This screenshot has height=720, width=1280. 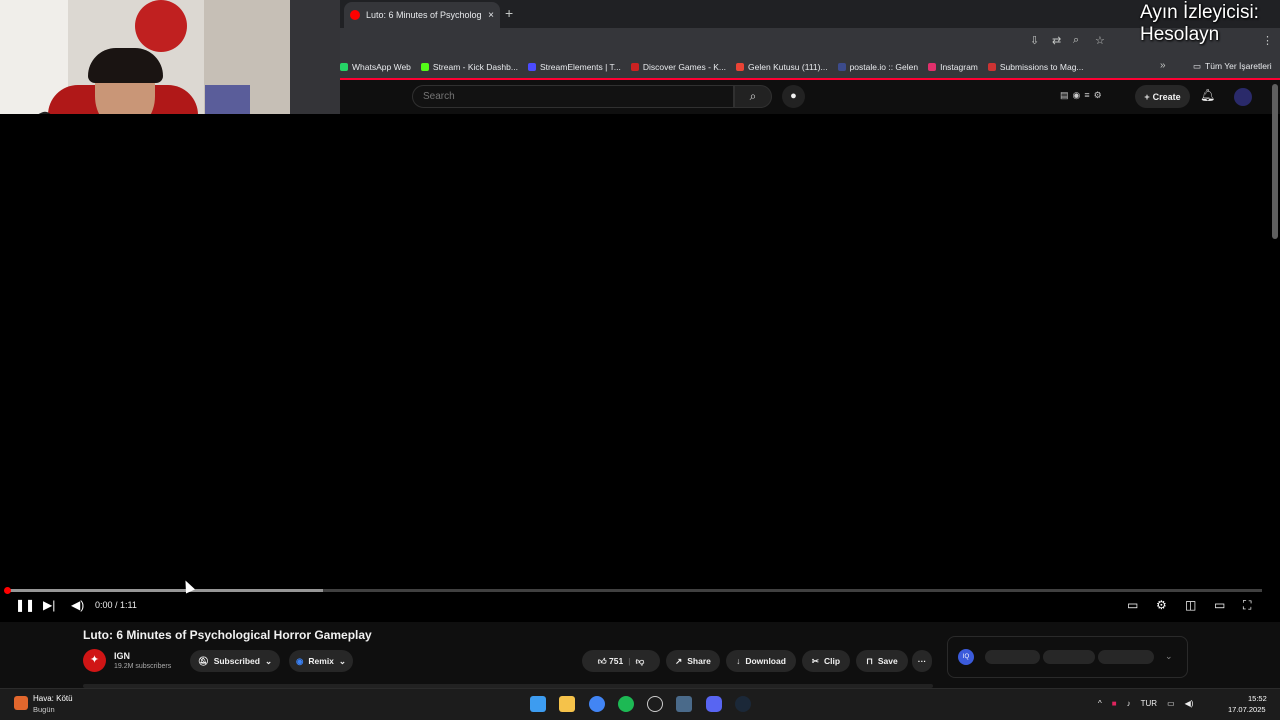 I want to click on channel-name: IGN, so click(x=122, y=656).